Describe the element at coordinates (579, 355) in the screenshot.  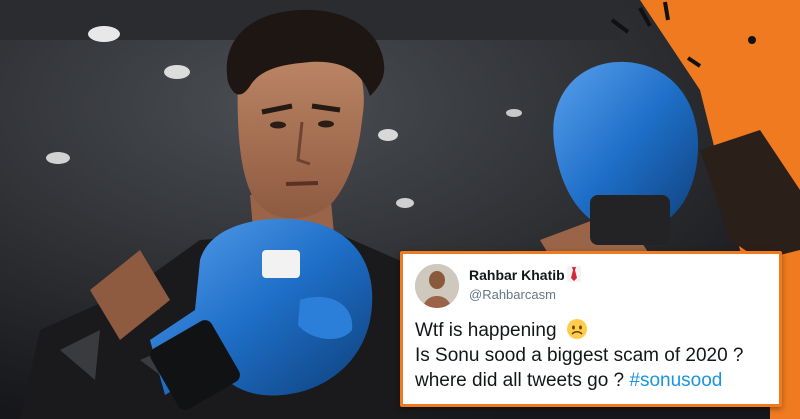
I see `tweet-line-2: Is Sonu sood a biggest scam of 2020 ?` at that location.